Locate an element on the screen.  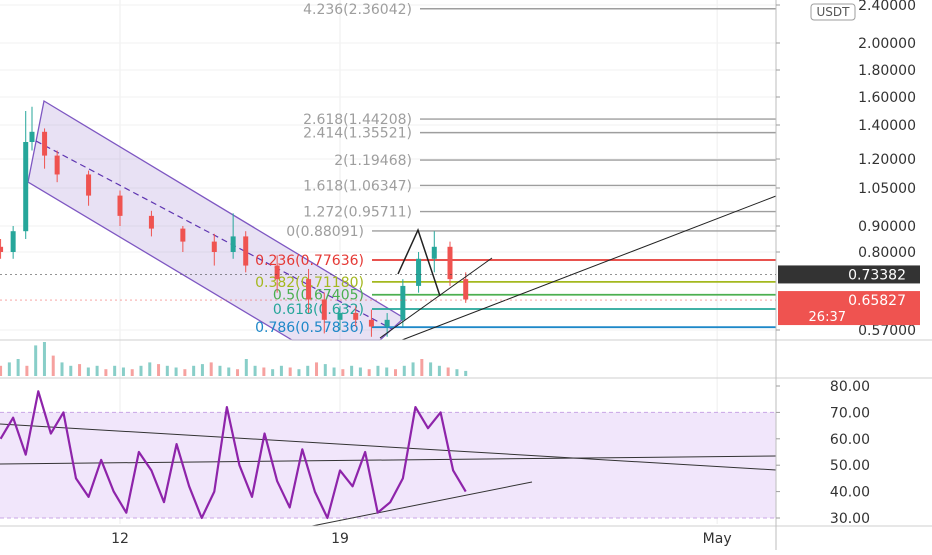
fib-level-label: 0.618(0.632) is located at coordinates (318, 310).